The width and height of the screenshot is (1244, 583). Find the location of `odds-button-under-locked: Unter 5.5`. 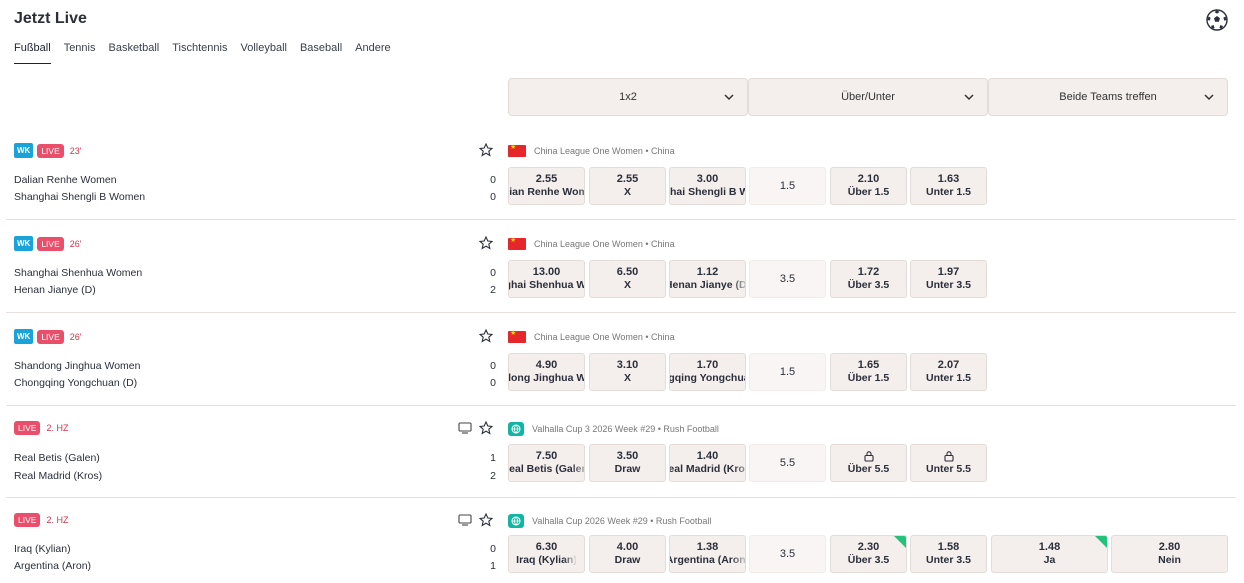

odds-button-under-locked: Unter 5.5 is located at coordinates (948, 463).